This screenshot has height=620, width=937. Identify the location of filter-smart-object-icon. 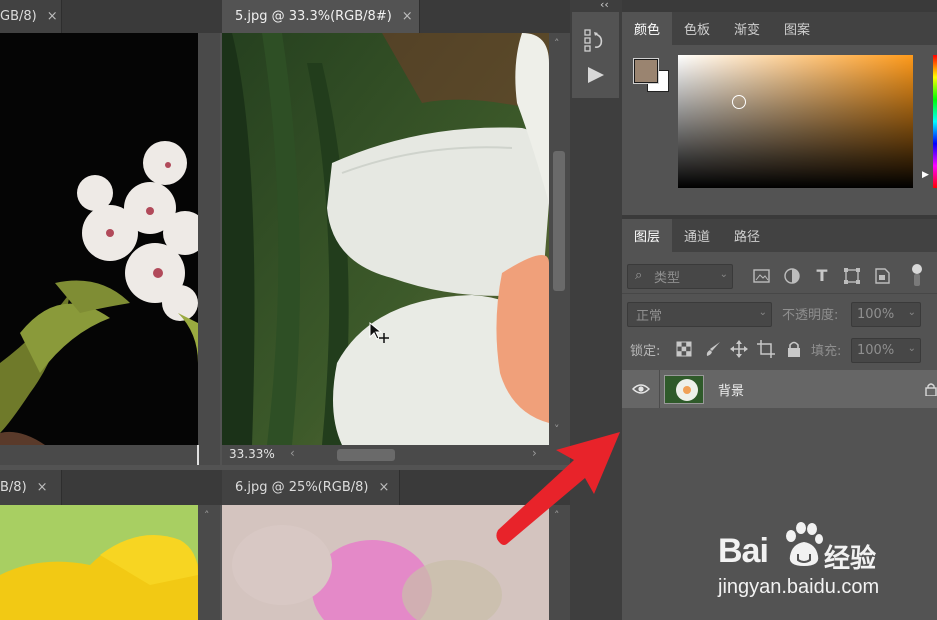
(882, 276).